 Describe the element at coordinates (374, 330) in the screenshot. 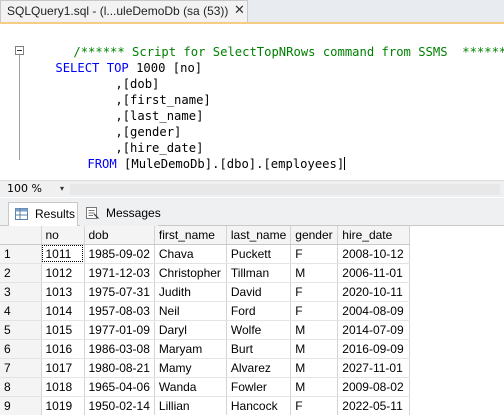

I see `table-cell: 2014-07-09` at that location.